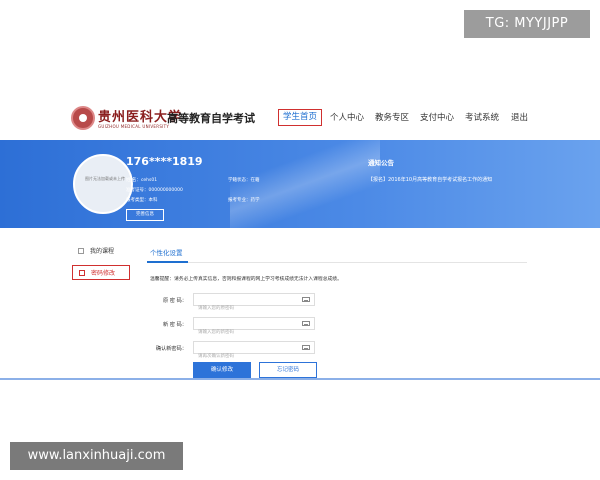 This screenshot has height=480, width=600. I want to click on tab-personal-settings: 个性化设置, so click(166, 252).